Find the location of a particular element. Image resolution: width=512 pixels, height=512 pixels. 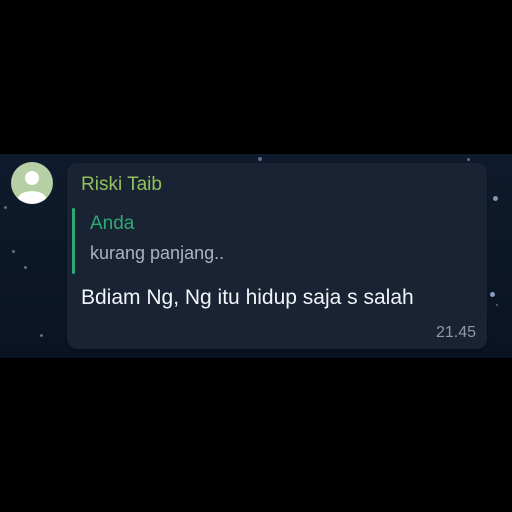

reply-accent-bar is located at coordinates (73, 241).